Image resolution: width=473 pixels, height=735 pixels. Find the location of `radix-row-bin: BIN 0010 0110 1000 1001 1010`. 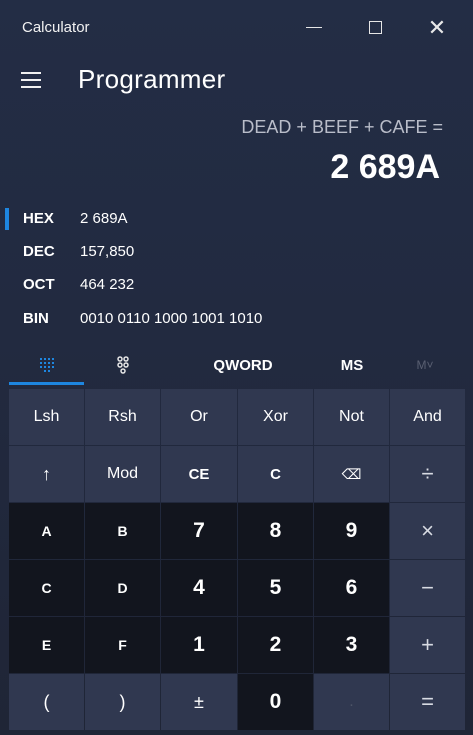

radix-row-bin: BIN 0010 0110 1000 1001 1010 is located at coordinates (236, 318).